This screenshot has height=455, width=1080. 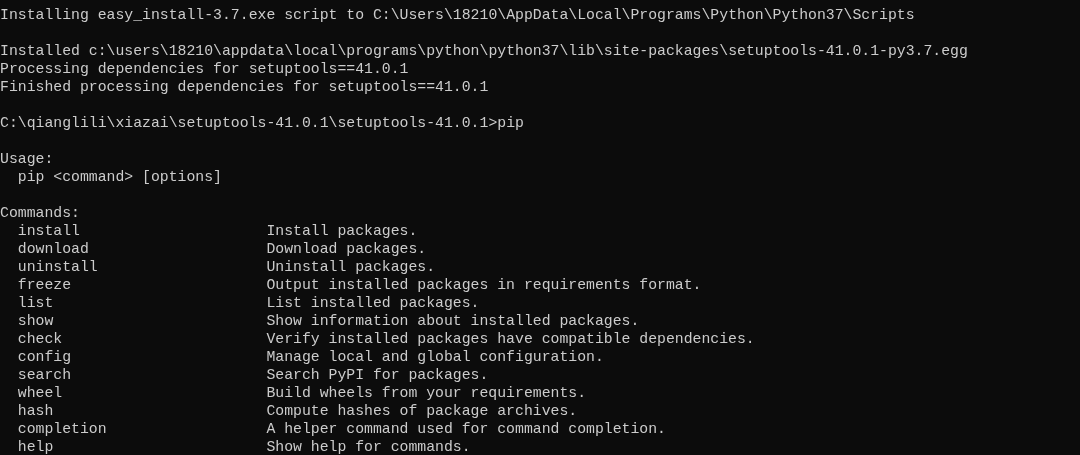 I want to click on console-output-line: Processing dependencies for setuptools==41.0.1, so click(x=204, y=69).